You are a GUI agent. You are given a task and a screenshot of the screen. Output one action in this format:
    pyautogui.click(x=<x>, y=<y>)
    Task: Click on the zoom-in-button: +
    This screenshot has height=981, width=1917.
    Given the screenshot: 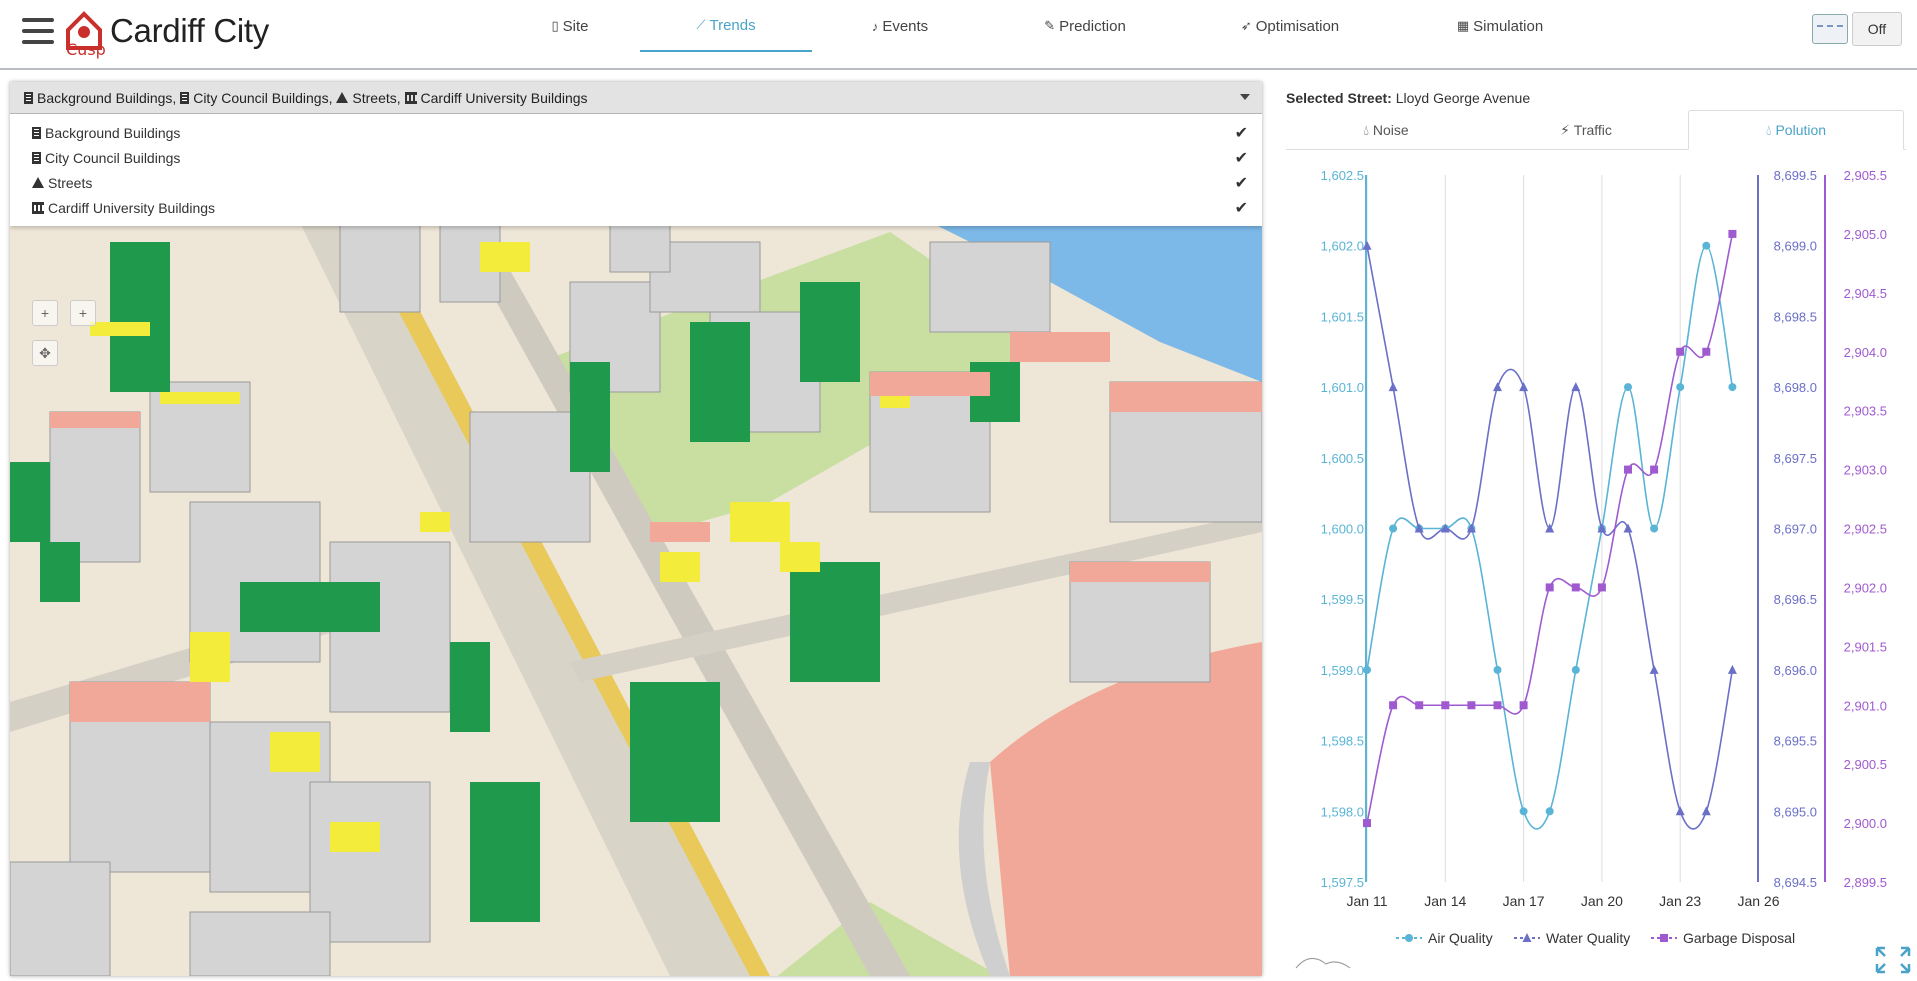 What is the action you would take?
    pyautogui.click(x=45, y=313)
    